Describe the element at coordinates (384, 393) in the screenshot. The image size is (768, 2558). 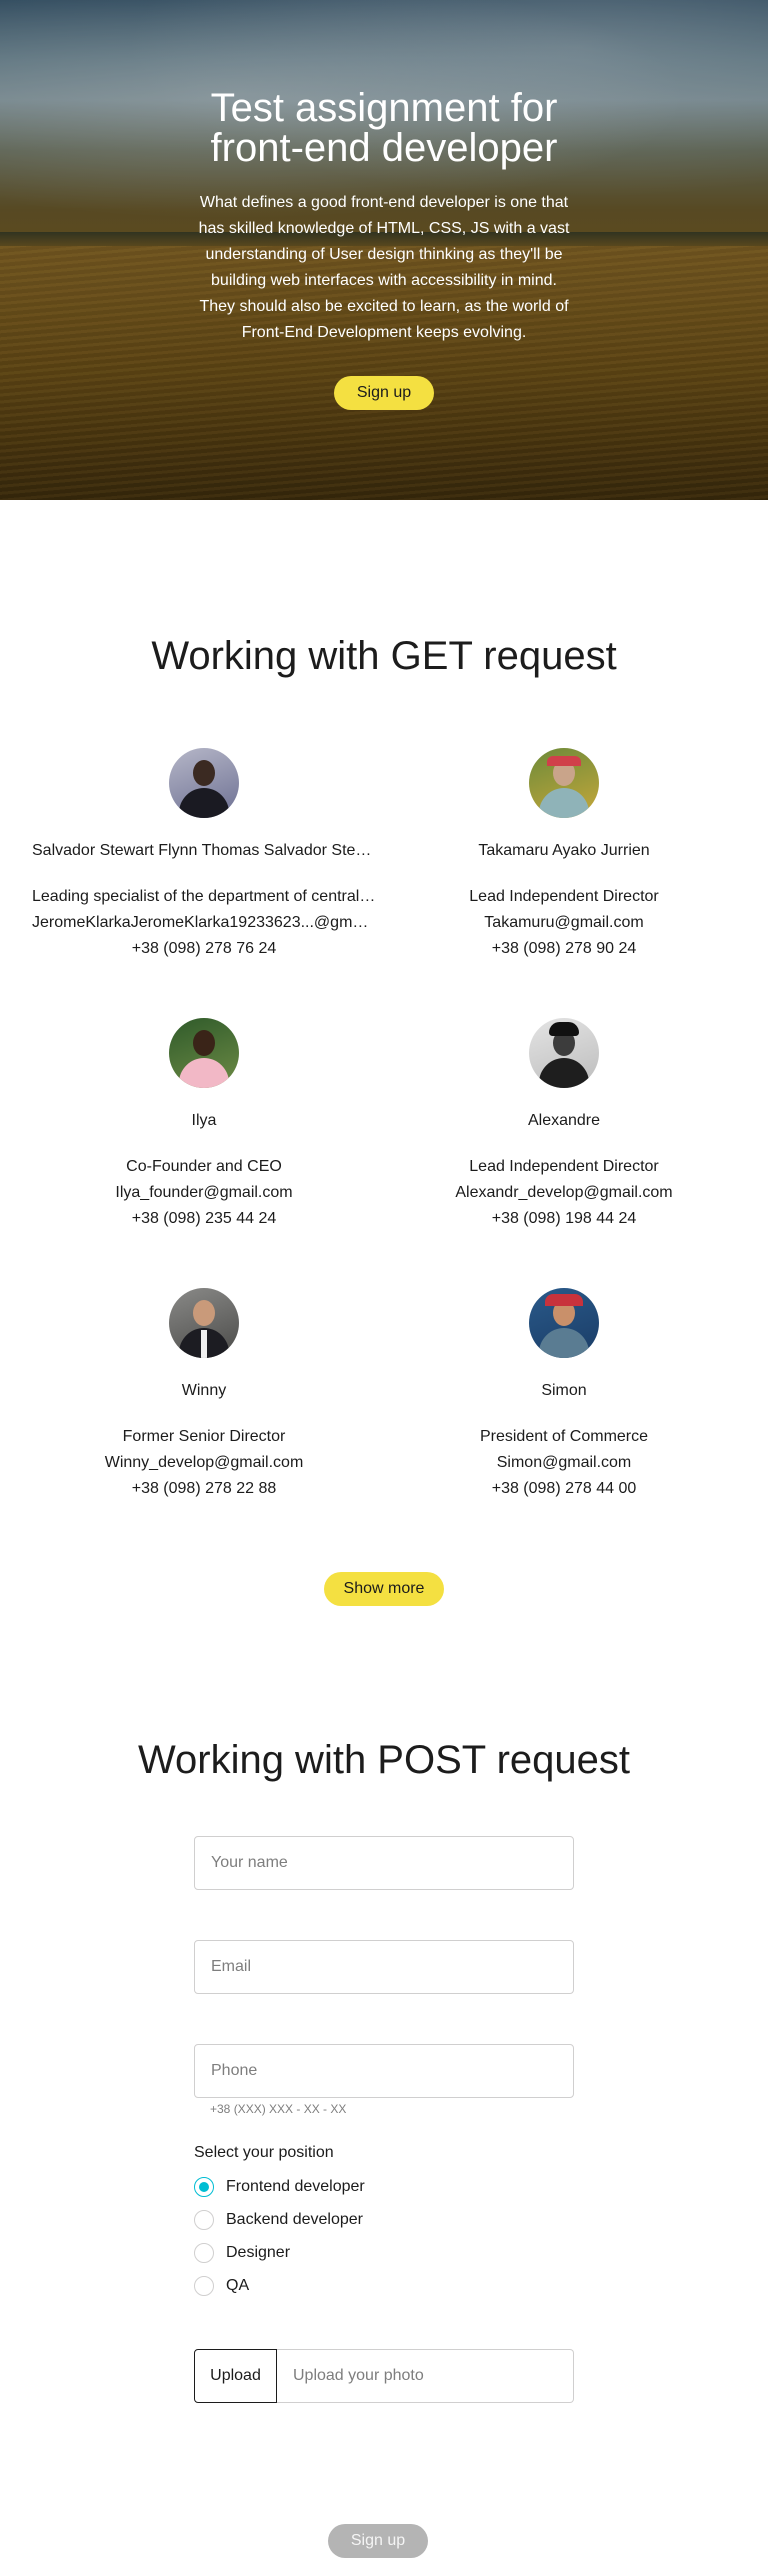
I see `hero-signup-button: Sign up` at that location.